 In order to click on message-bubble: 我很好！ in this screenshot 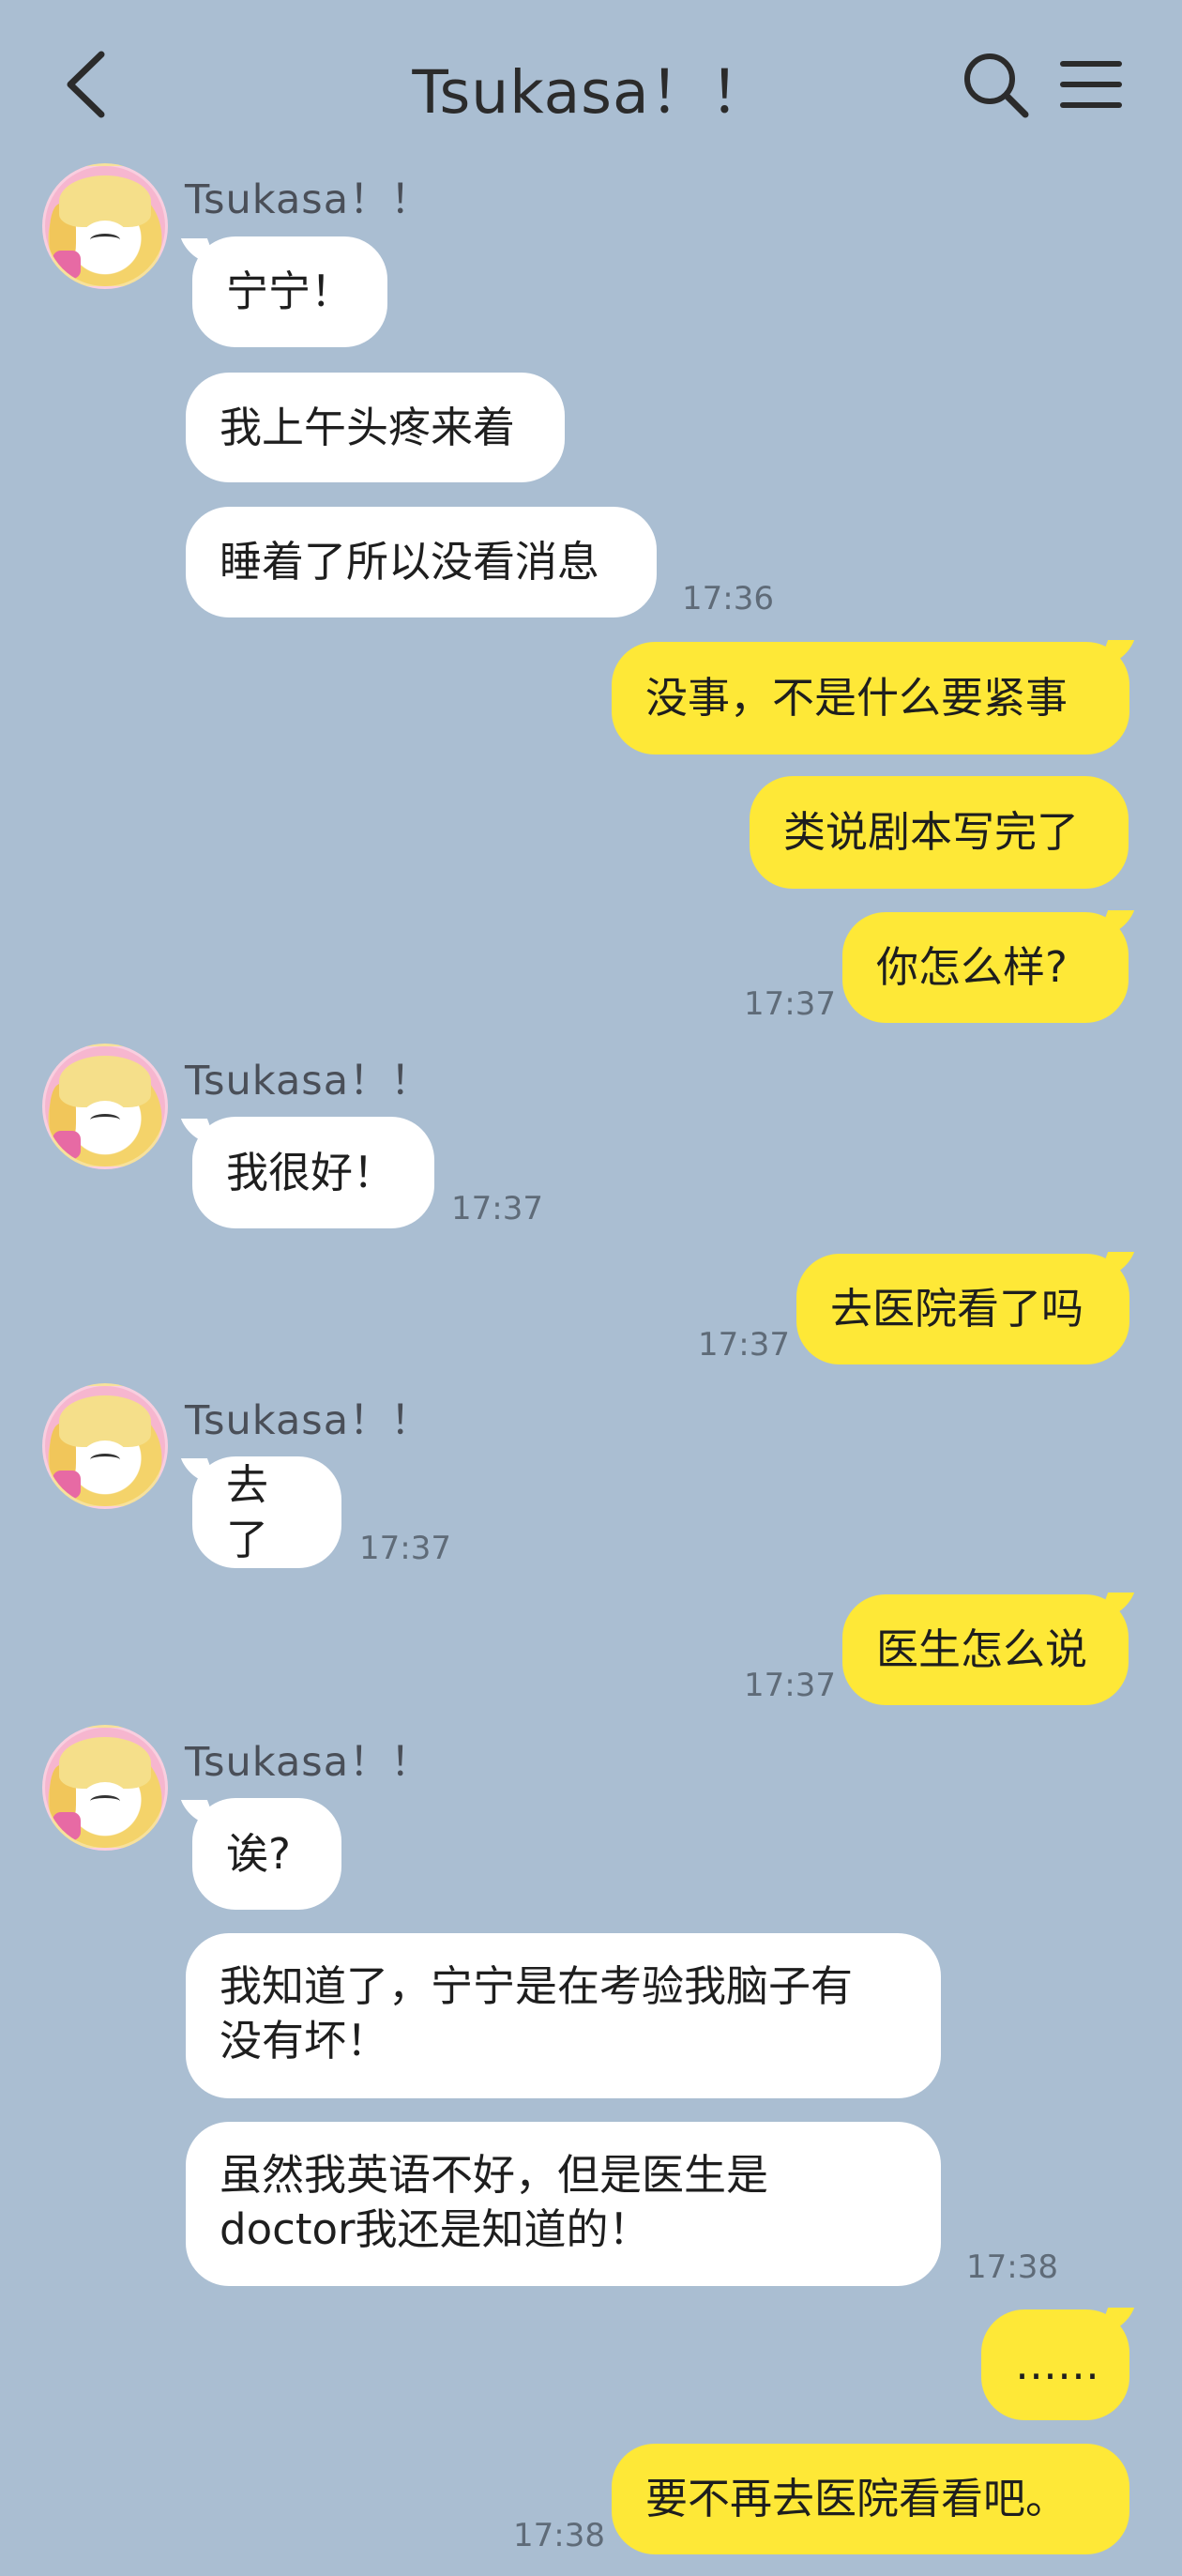, I will do `click(313, 1172)`.